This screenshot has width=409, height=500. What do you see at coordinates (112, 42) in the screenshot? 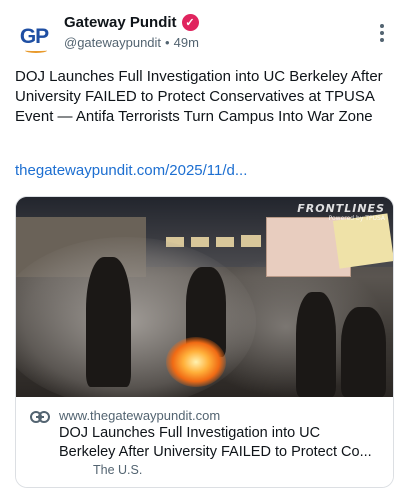
I see `author-handle: @gatewaypundit` at bounding box center [112, 42].